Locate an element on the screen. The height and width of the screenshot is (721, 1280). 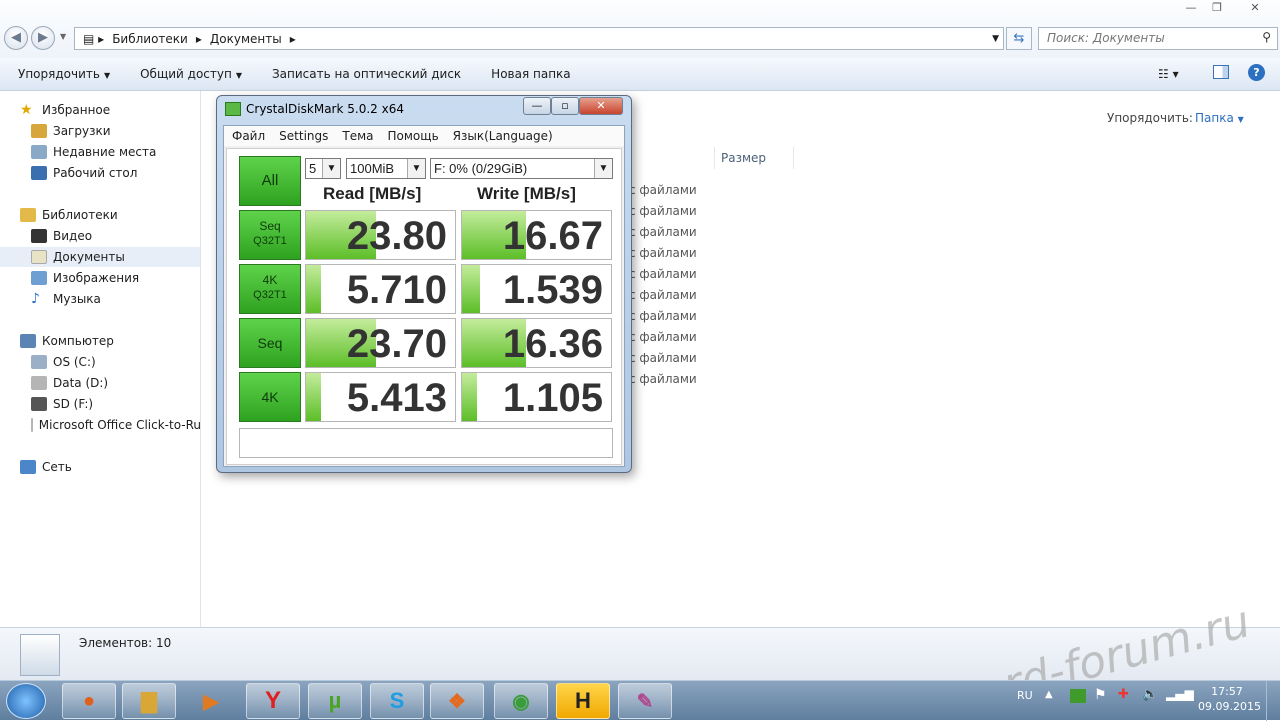
preview-pane-icon is located at coordinates (1221, 72).